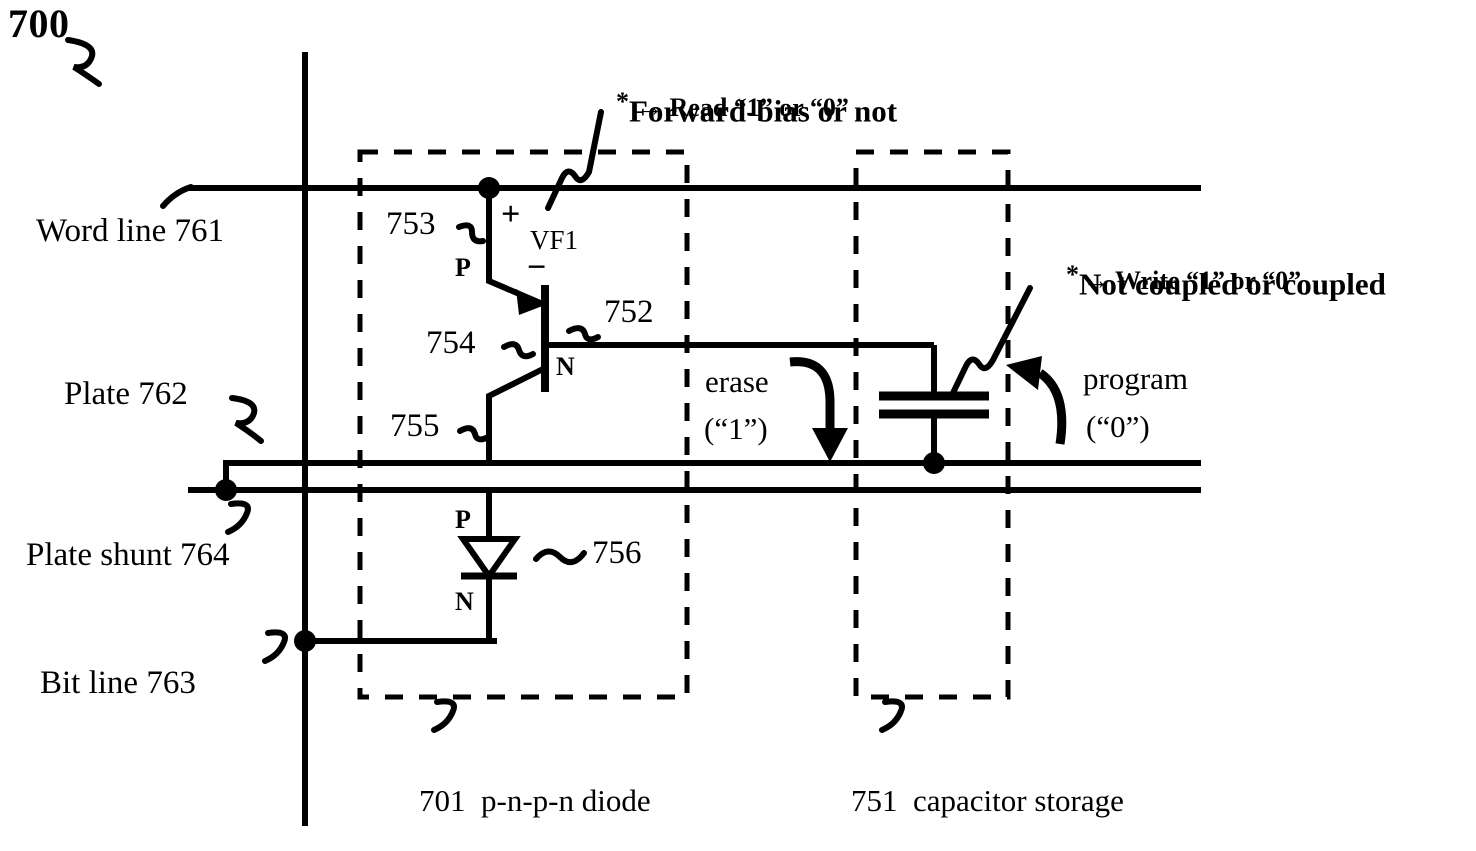 This screenshot has width=1476, height=851. I want to click on junction-dot-plate-shunt, so click(226, 490).